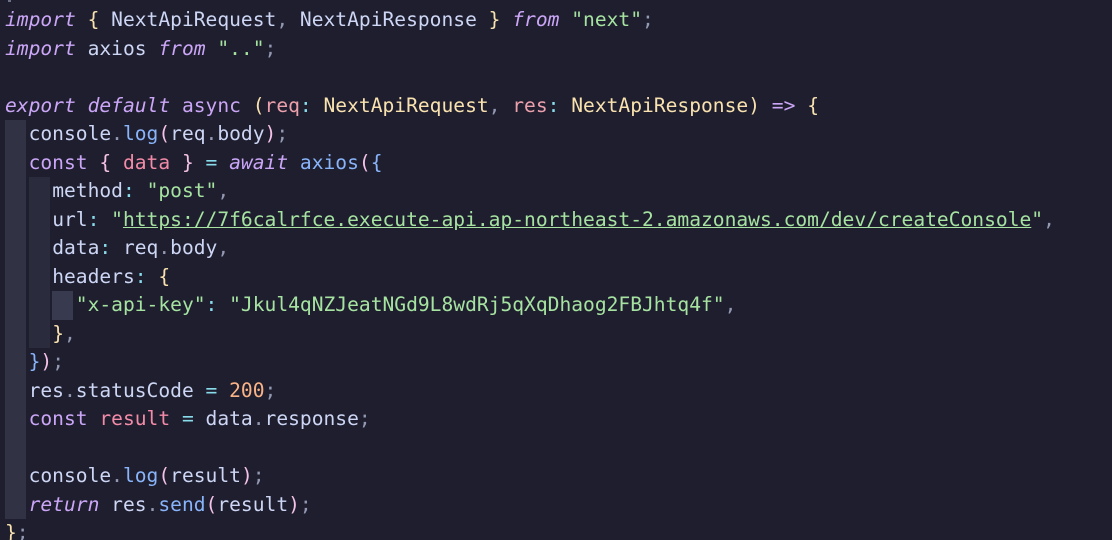 This screenshot has width=1112, height=540. I want to click on code-line-15: const result = data.response;, so click(530, 419).